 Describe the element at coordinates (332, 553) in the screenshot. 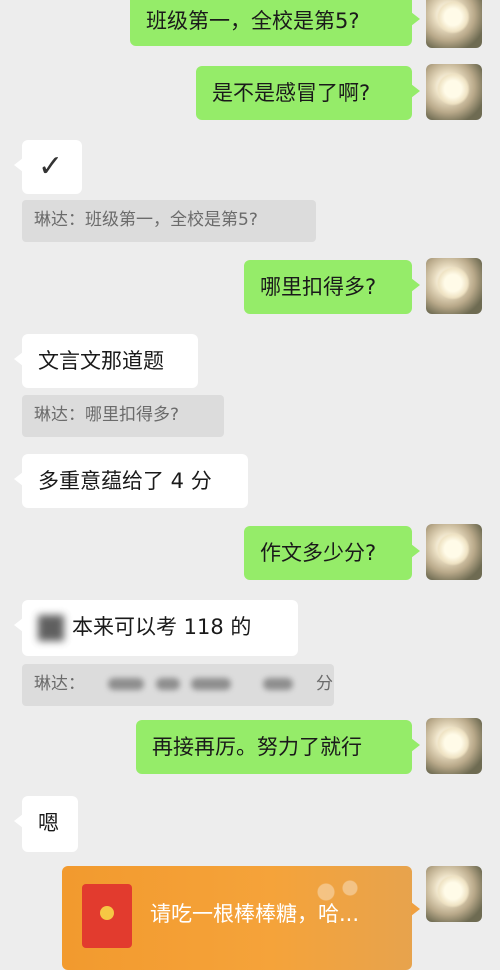

I see `message-bubble: 作文多少分?` at that location.